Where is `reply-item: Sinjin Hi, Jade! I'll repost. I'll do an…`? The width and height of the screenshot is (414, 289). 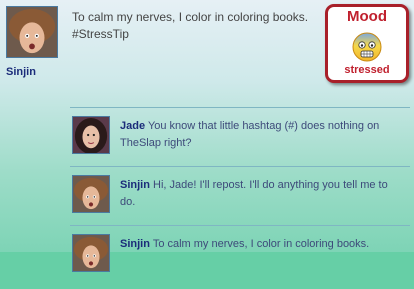
reply-item: Sinjin Hi, Jade! I'll repost. I'll do an… is located at coordinates (262, 194).